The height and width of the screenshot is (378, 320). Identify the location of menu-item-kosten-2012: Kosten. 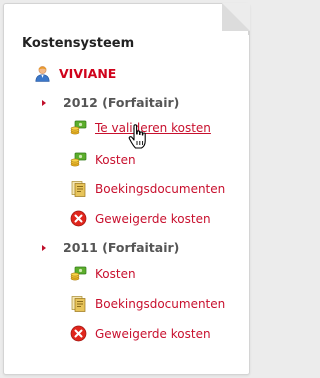
(103, 159).